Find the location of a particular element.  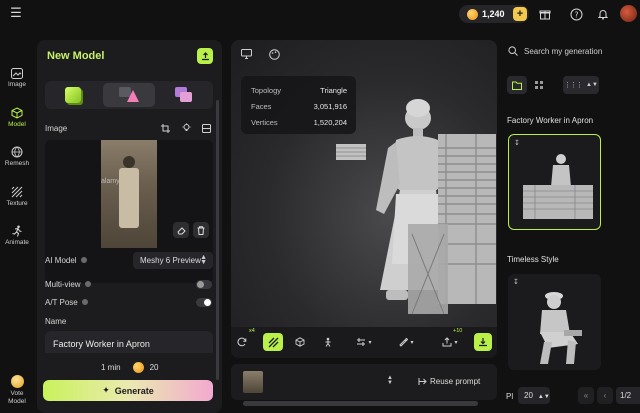

paint-button: ▾ is located at coordinates (406, 342).